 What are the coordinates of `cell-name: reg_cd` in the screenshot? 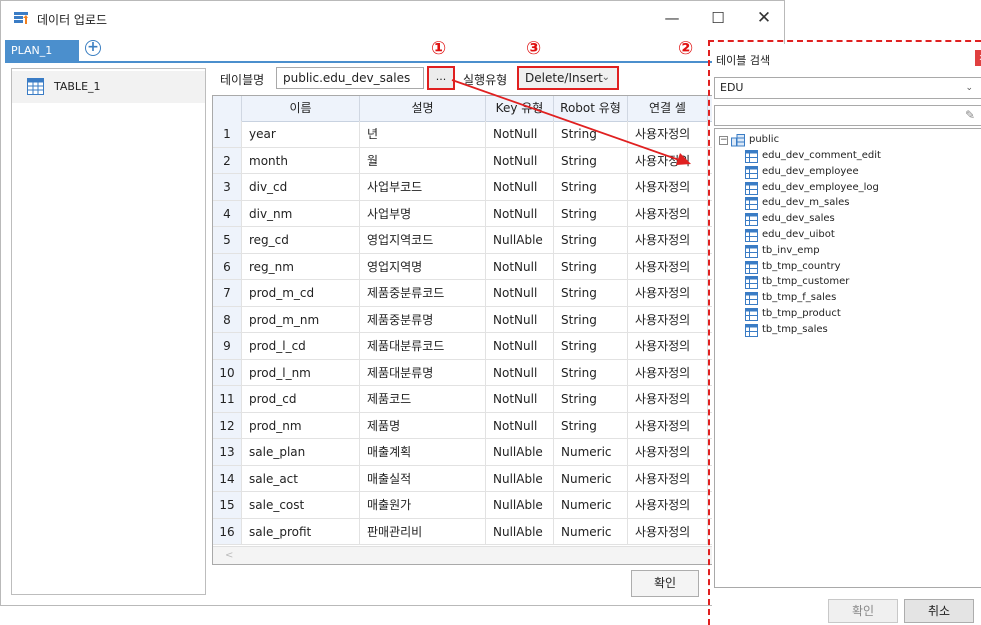 It's located at (301, 240).